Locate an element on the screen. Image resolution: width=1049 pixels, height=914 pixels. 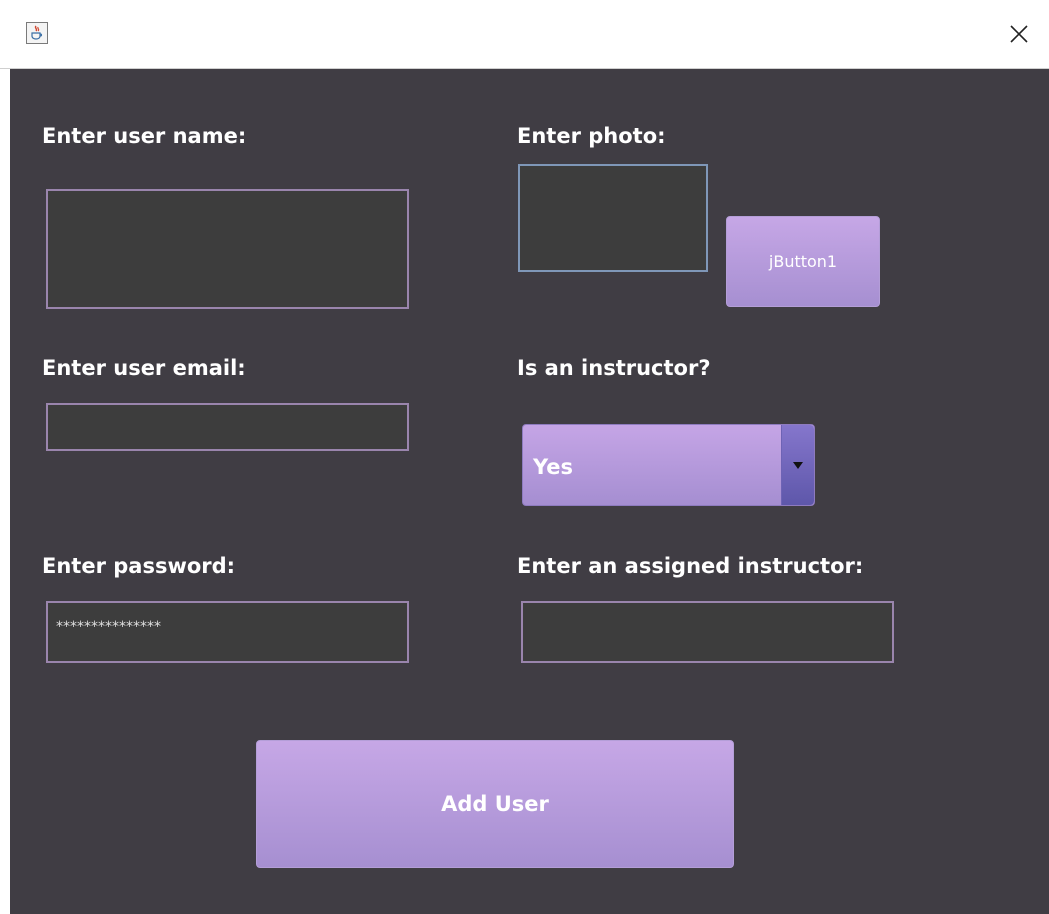
user-email-label: Enter user email: is located at coordinates (144, 368).